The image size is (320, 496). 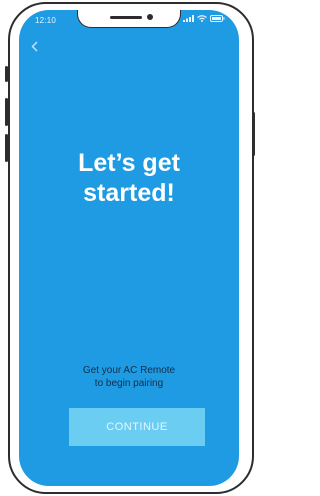 What do you see at coordinates (126, 17) in the screenshot?
I see `speaker-grille` at bounding box center [126, 17].